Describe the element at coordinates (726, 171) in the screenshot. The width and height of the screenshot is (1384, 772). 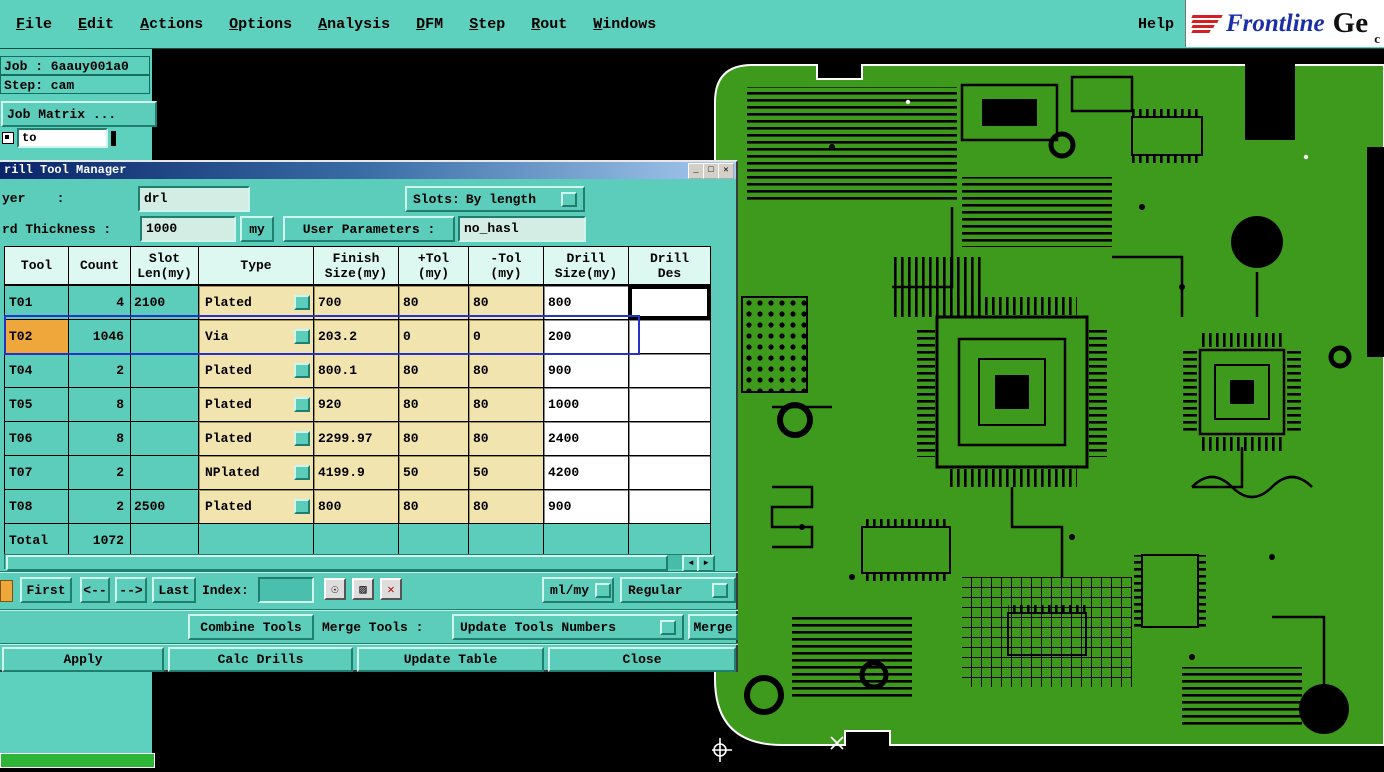
I see `close-icon: ✕` at that location.